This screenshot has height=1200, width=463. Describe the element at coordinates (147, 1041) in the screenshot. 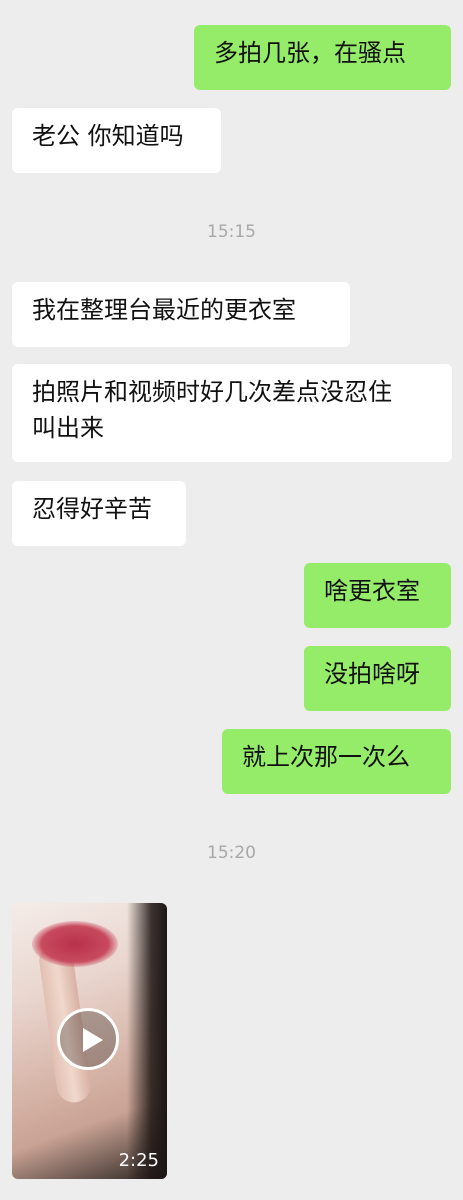

I see `video-thumbnail-hair` at that location.